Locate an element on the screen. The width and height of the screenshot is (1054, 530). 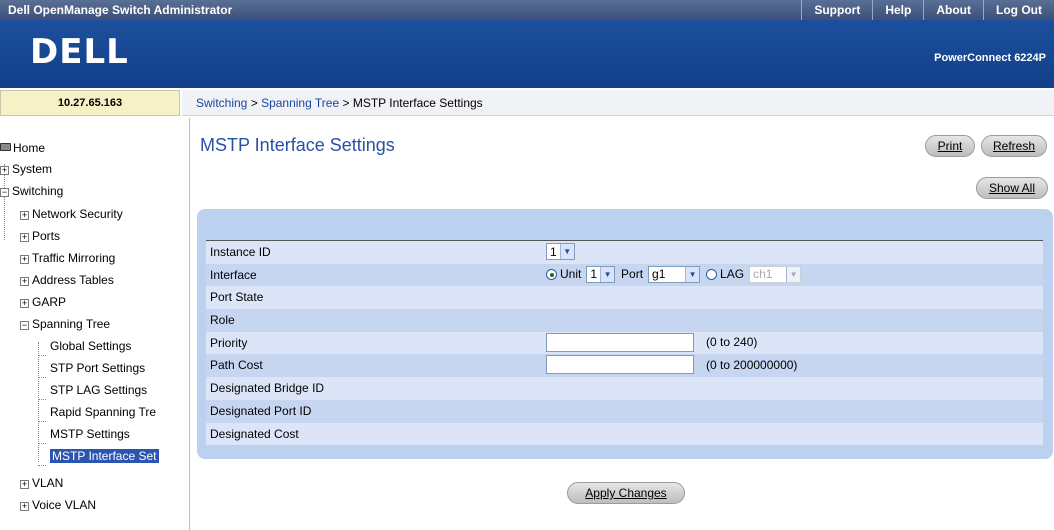
sidebar-item-system: + System is located at coordinates (26, 169).